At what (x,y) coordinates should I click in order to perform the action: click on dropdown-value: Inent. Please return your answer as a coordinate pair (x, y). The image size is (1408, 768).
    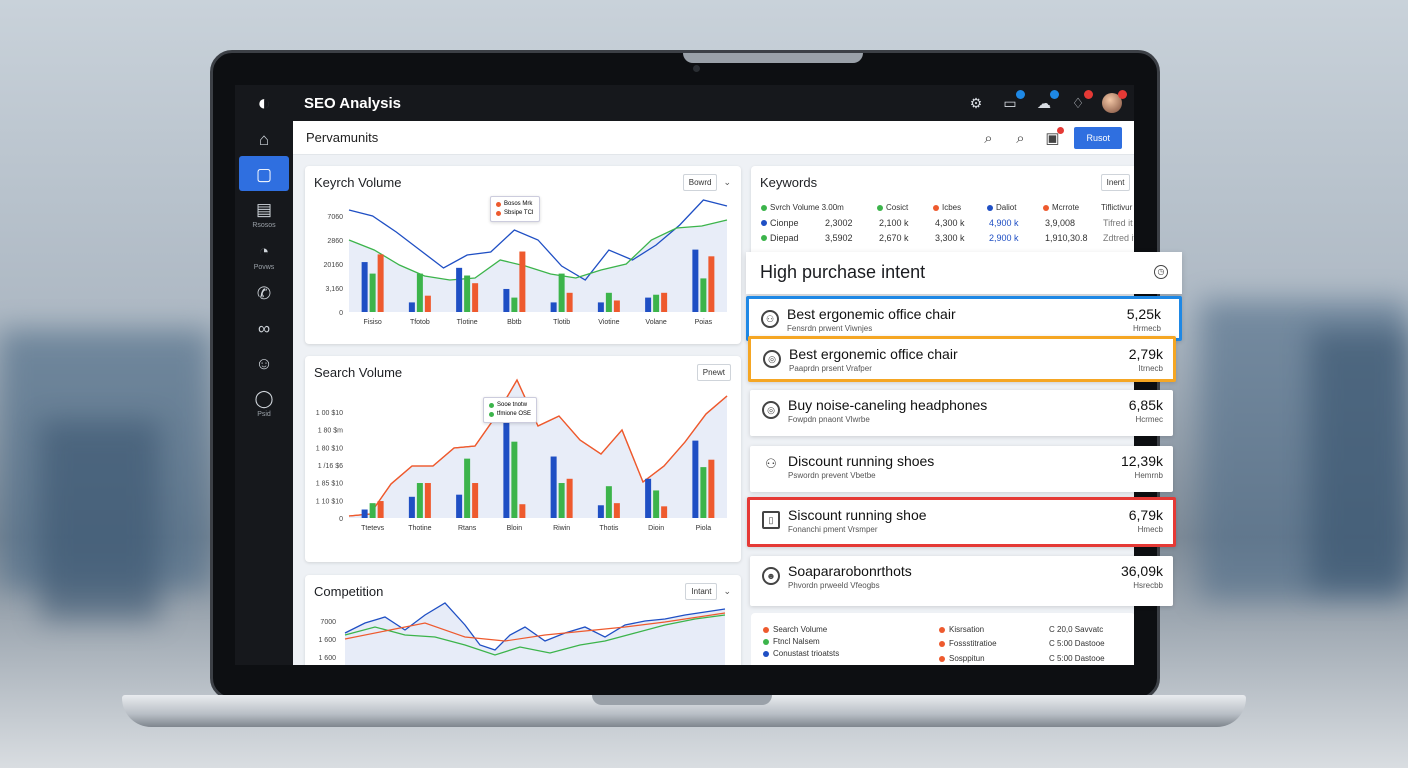
    Looking at the image, I should click on (1115, 182).